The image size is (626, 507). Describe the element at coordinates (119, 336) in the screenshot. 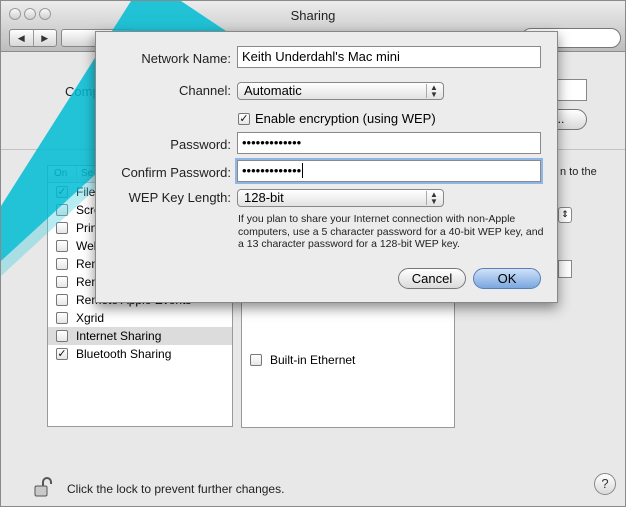

I see `service-label: Internet Sharing` at that location.